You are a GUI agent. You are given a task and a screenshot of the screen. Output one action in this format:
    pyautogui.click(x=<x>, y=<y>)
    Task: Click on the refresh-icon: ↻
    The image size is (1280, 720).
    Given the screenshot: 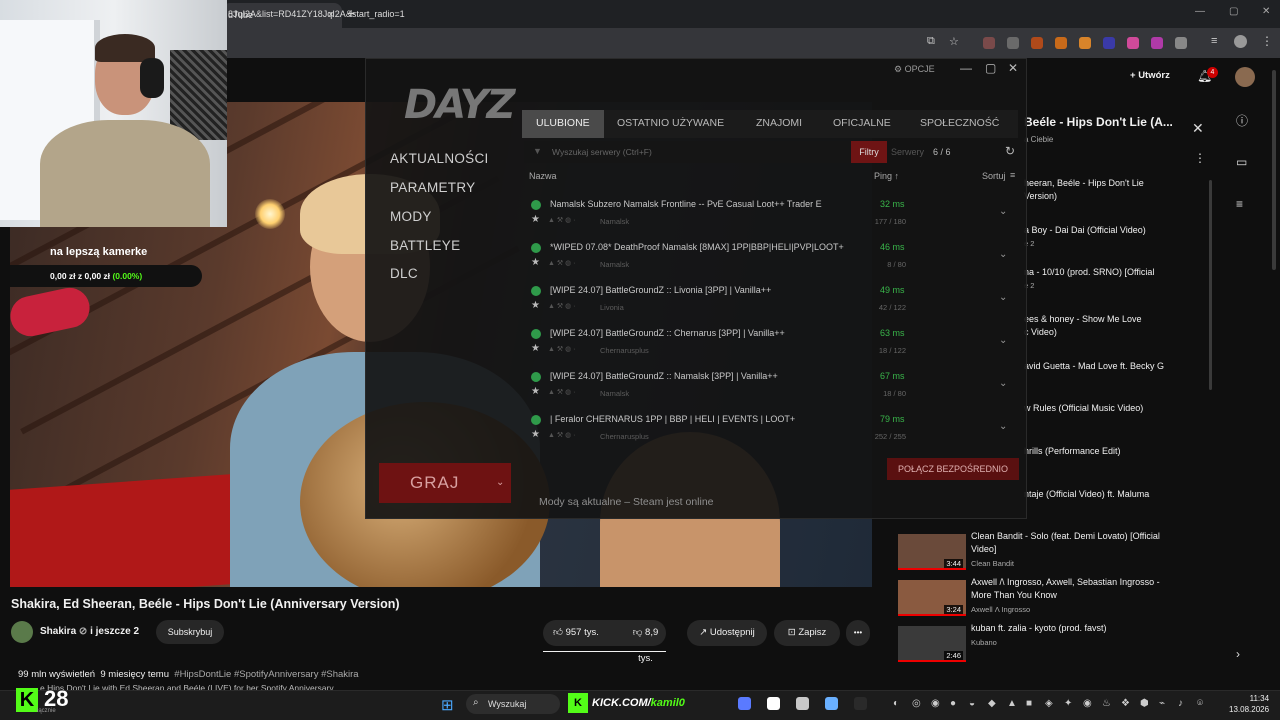 What is the action you would take?
    pyautogui.click(x=1010, y=151)
    